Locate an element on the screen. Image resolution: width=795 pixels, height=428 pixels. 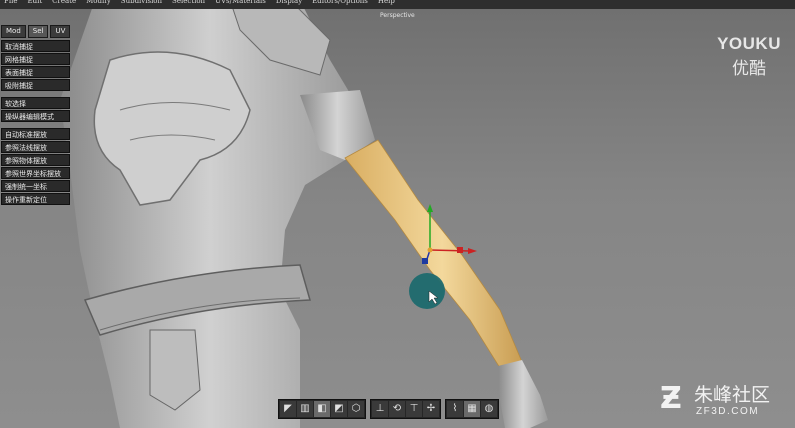
menu-file: File is located at coordinates (11, 4).